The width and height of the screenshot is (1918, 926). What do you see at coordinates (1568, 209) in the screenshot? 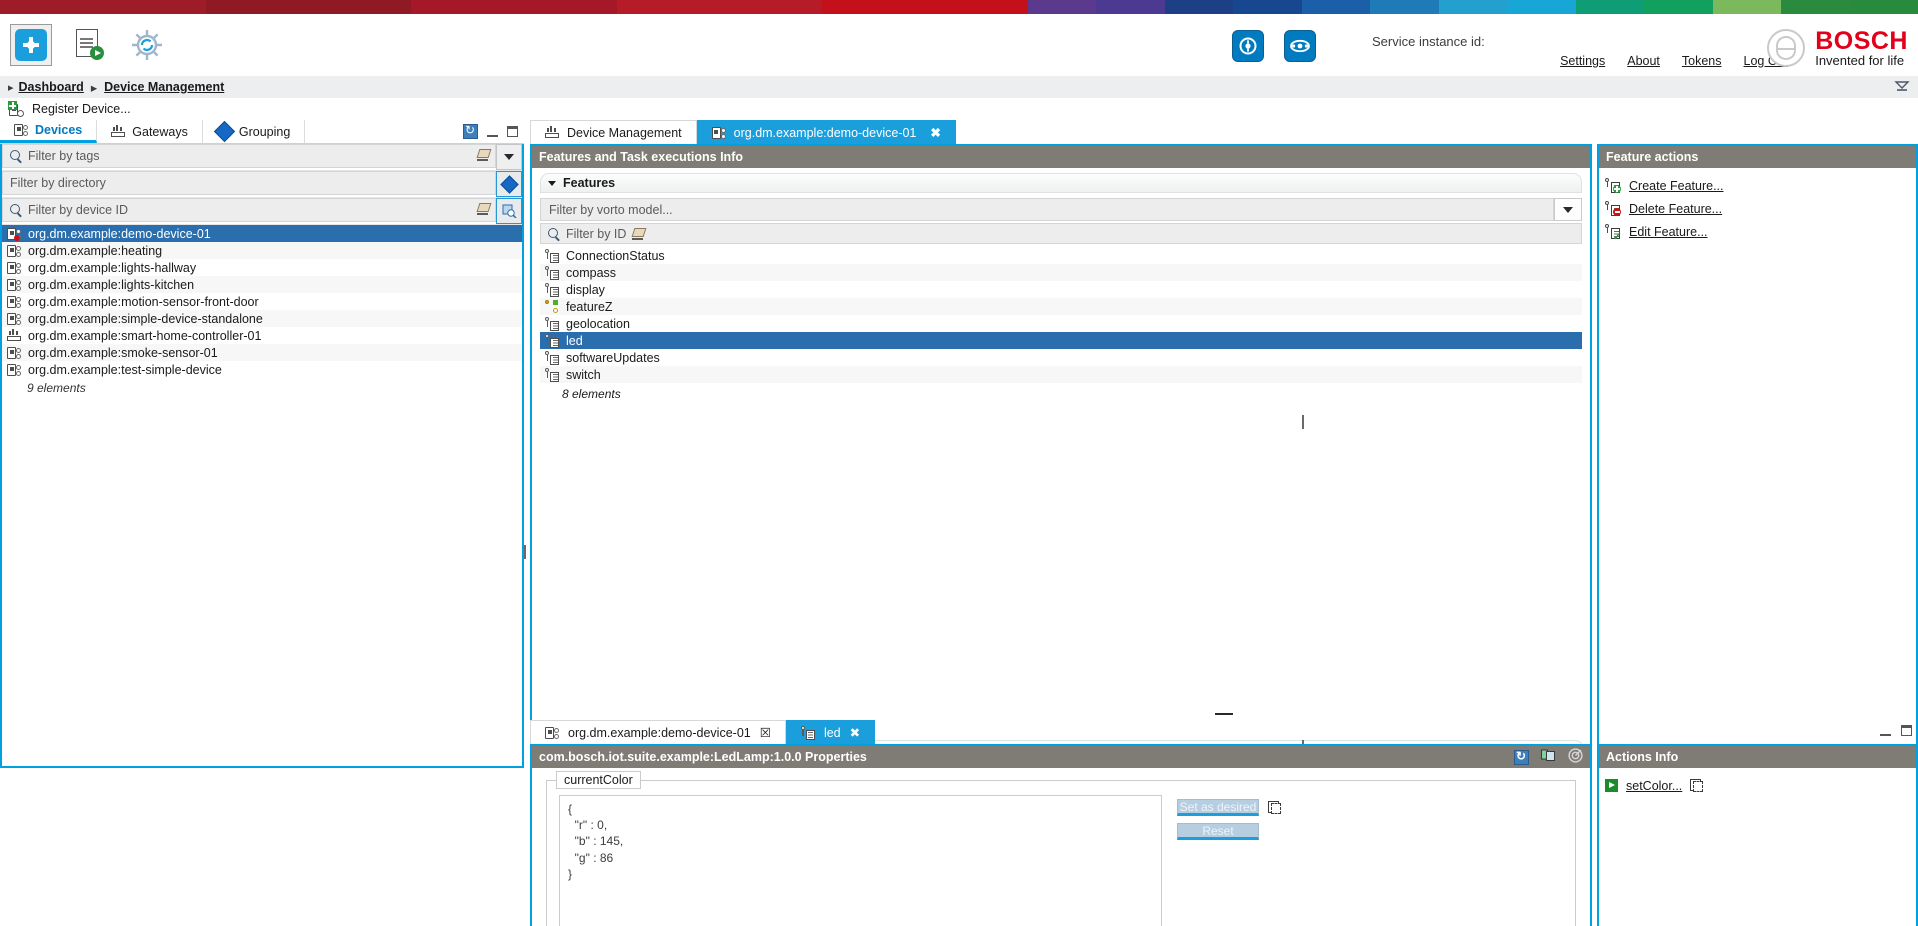
I see `vorto-dropdown-button` at bounding box center [1568, 209].